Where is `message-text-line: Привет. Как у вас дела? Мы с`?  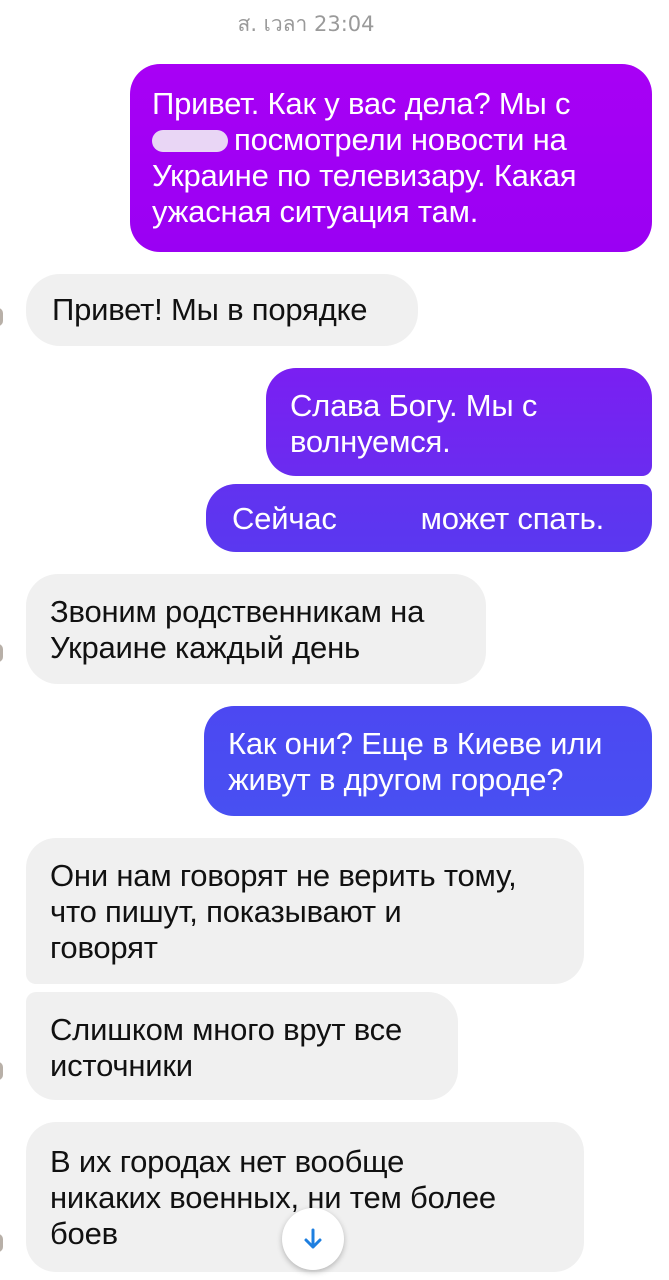
message-text-line: Привет. Как у вас дела? Мы с is located at coordinates (361, 103).